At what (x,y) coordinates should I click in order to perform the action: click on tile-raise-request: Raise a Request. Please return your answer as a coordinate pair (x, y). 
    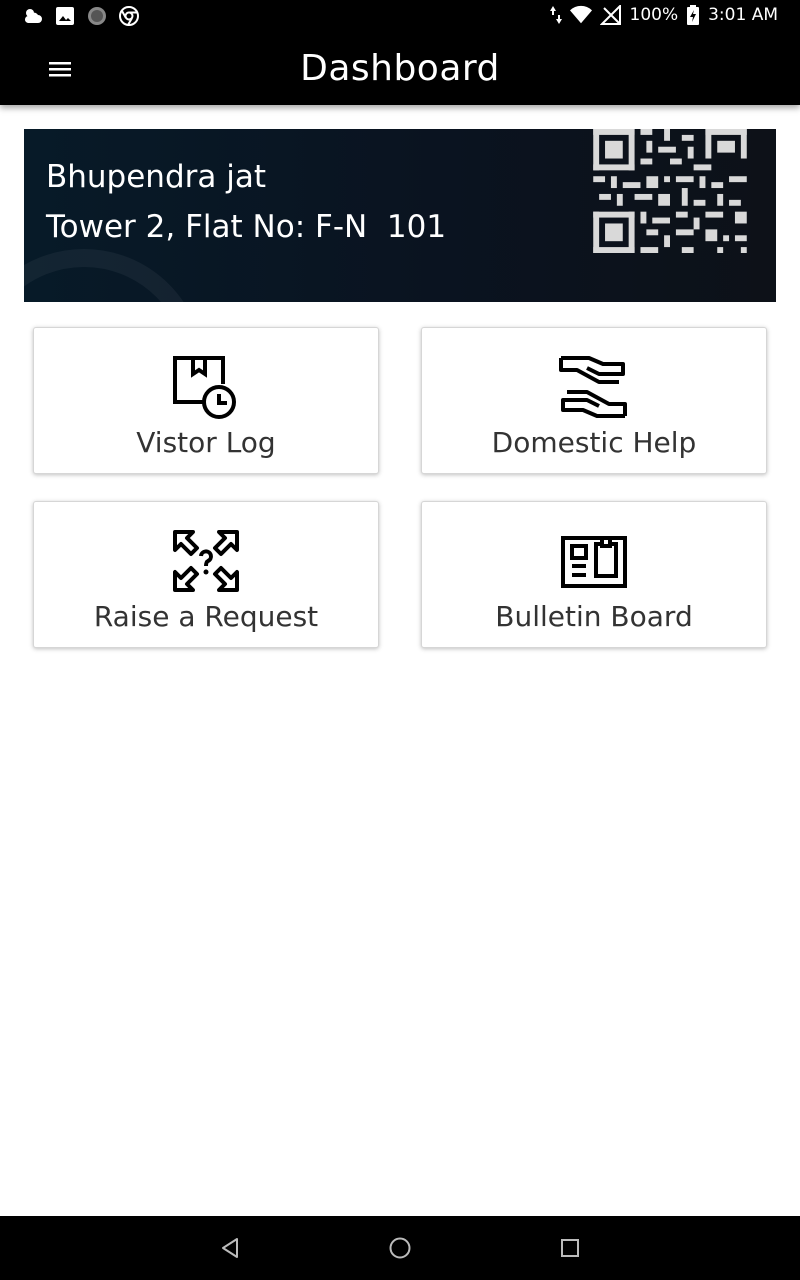
    Looking at the image, I should click on (206, 574).